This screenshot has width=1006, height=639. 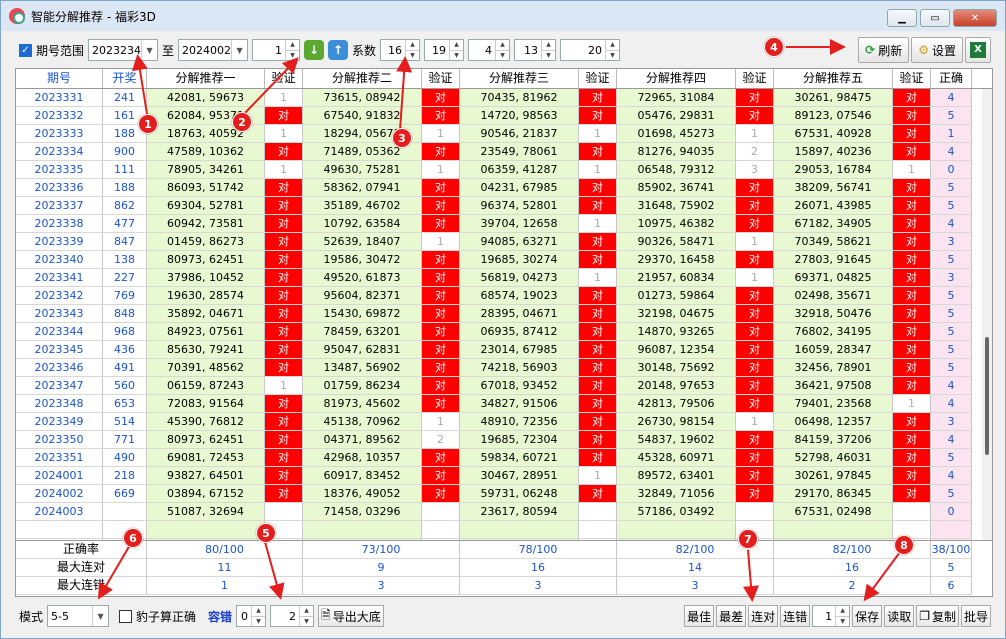 I want to click on recommend-cell: 84159, 37206, so click(x=833, y=440).